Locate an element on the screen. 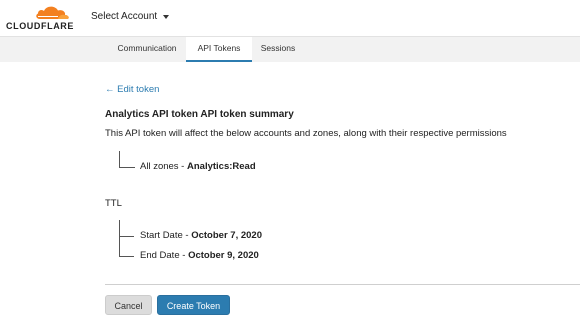 The width and height of the screenshot is (580, 336). end-date-value: October 9, 2020 is located at coordinates (223, 255).